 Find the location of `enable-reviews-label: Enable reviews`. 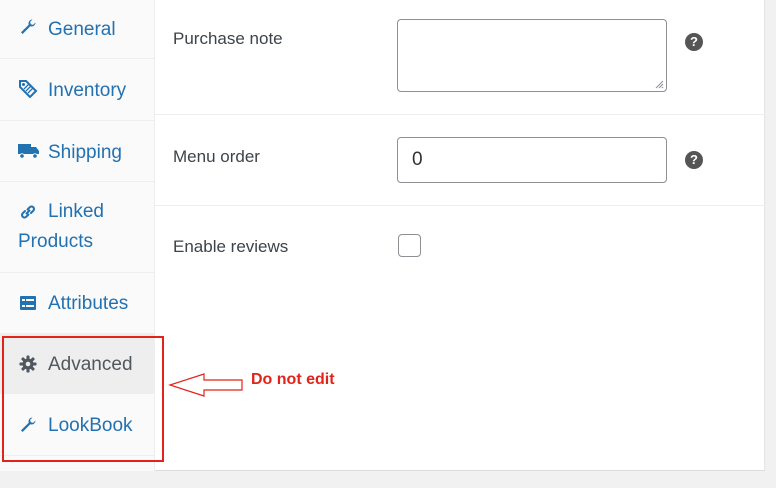

enable-reviews-label: Enable reviews is located at coordinates (231, 246).